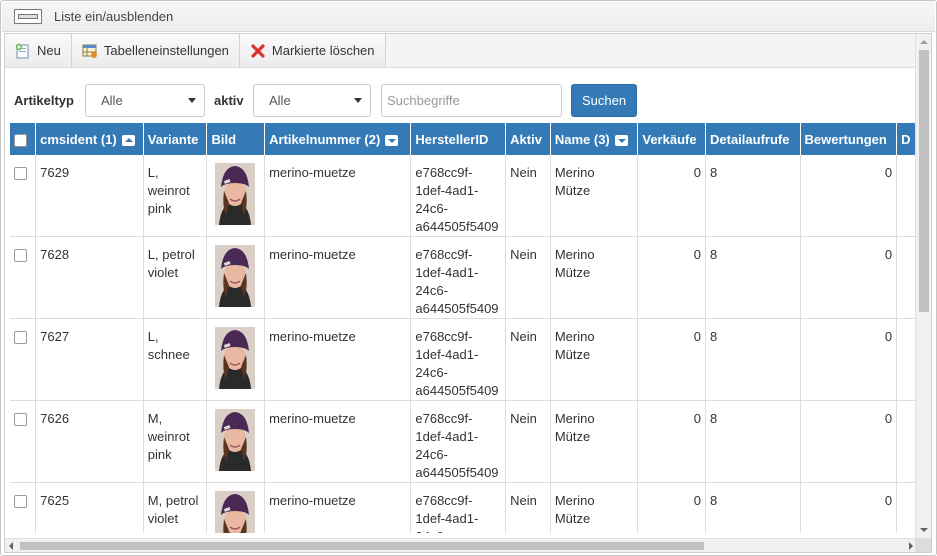  I want to click on col-bild: Bild, so click(236, 139).